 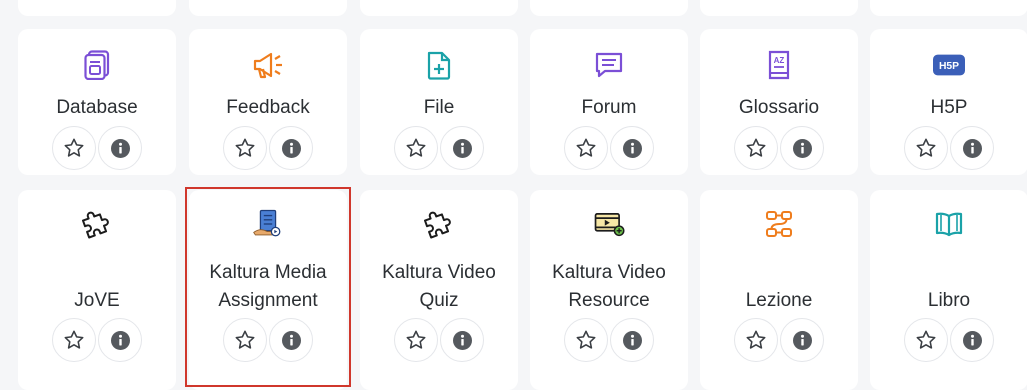 I want to click on activity-card-lezione: Lezione, so click(x=779, y=290).